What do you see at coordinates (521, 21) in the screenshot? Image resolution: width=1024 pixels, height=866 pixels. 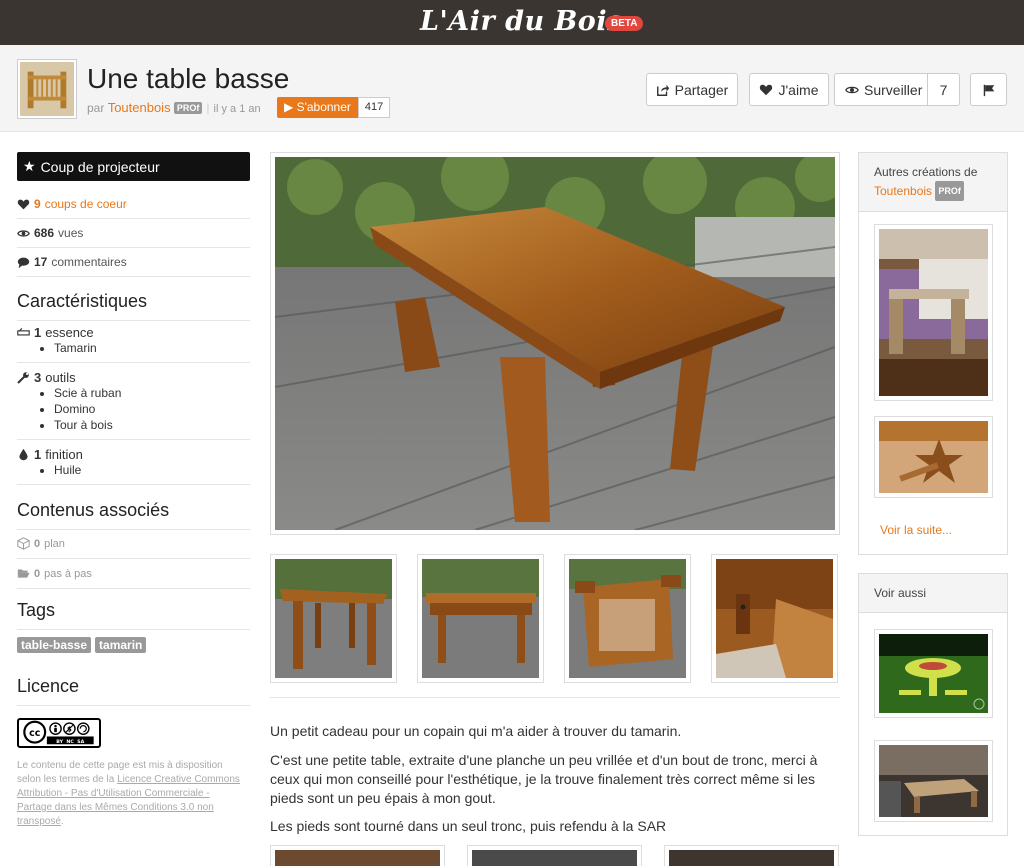 I see `site-logo: L'Air du Bois` at bounding box center [521, 21].